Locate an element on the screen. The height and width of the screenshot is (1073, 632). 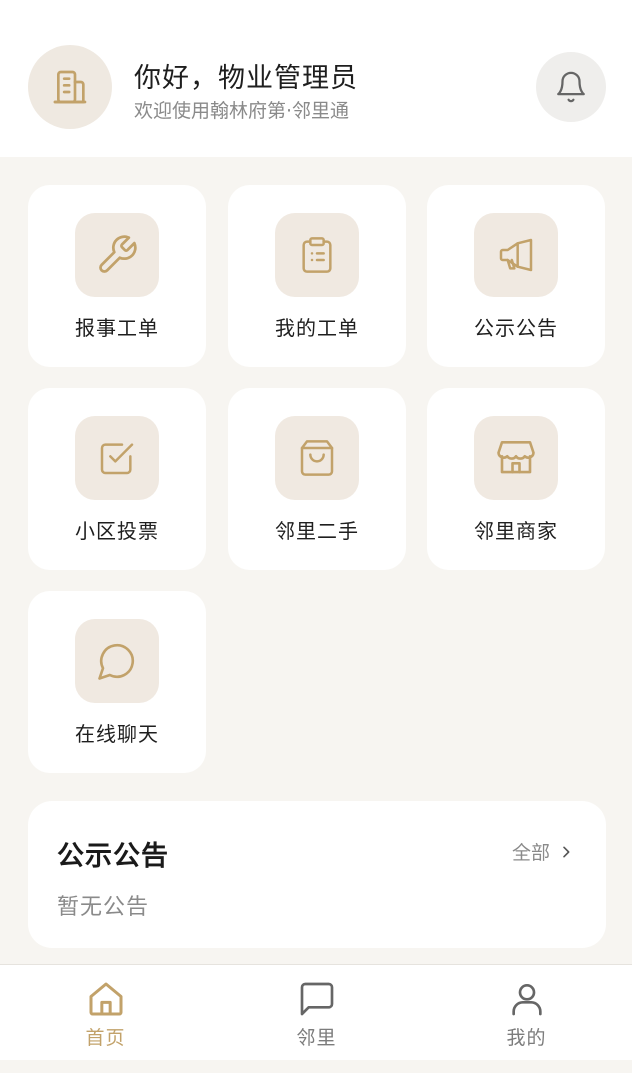
welcome-subtitle: 欢迎使用翰林府第·邻里通 is located at coordinates (242, 111).